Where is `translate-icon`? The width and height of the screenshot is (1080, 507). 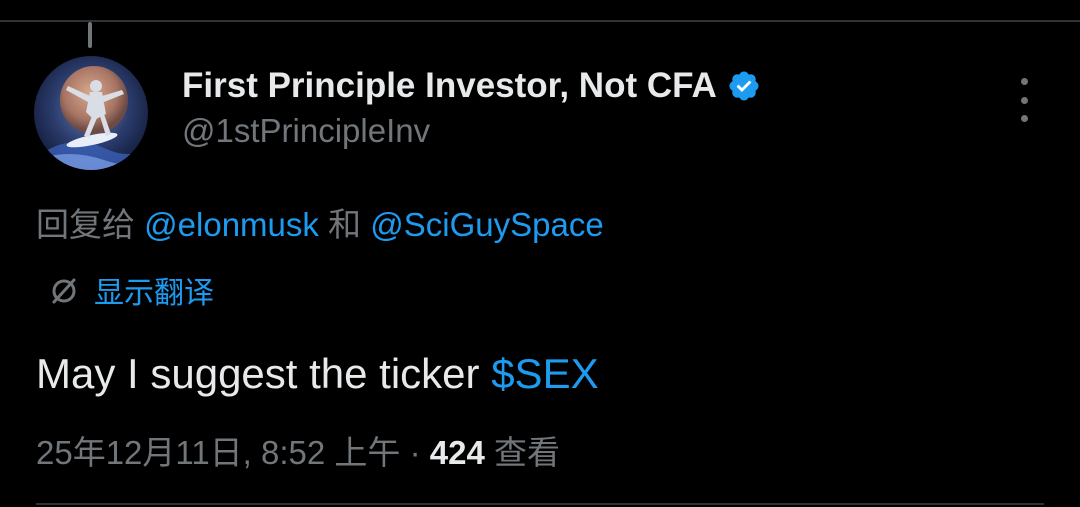 translate-icon is located at coordinates (64, 290).